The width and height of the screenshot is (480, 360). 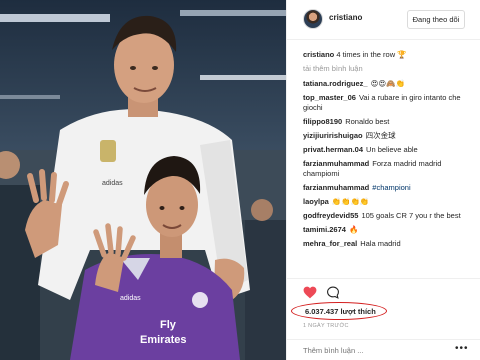 I want to click on heart-icon, so click(x=310, y=292).